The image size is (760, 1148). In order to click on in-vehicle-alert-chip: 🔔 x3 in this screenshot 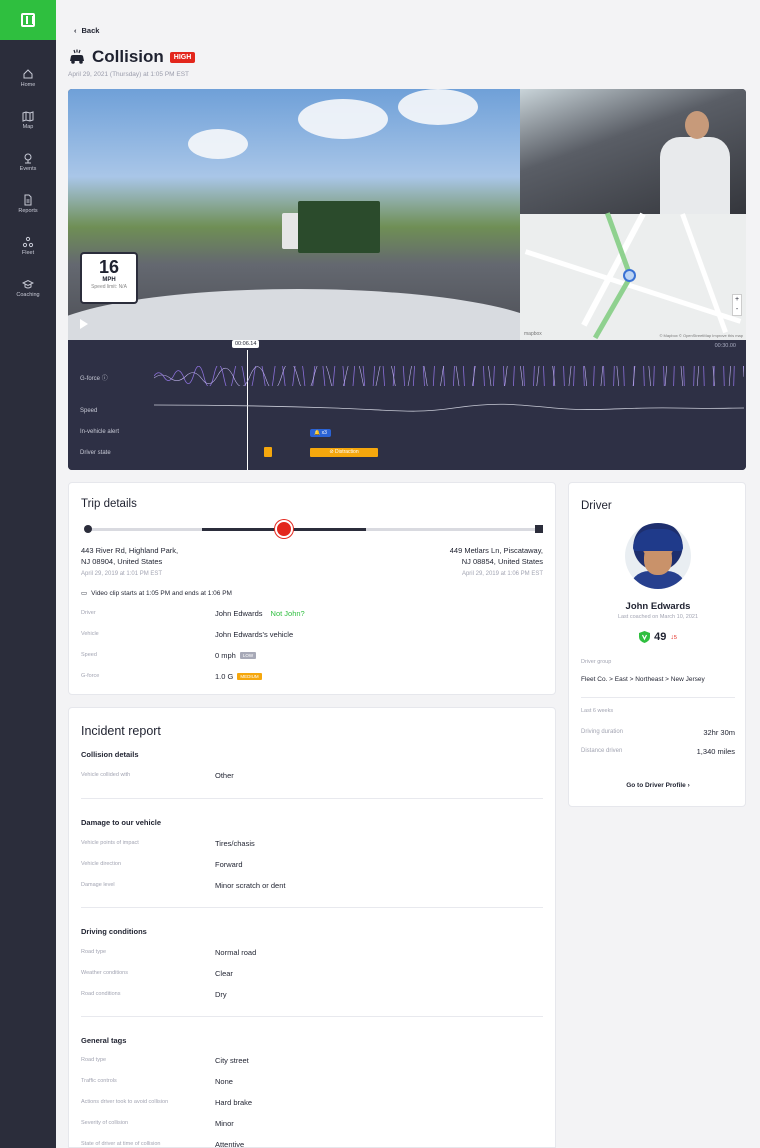, I will do `click(320, 433)`.